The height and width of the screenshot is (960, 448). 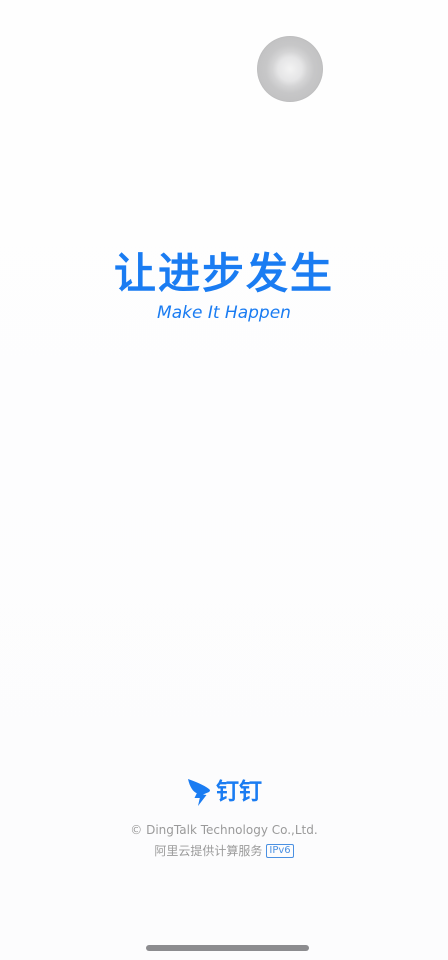 What do you see at coordinates (223, 273) in the screenshot?
I see `slogan: 让进步发生` at bounding box center [223, 273].